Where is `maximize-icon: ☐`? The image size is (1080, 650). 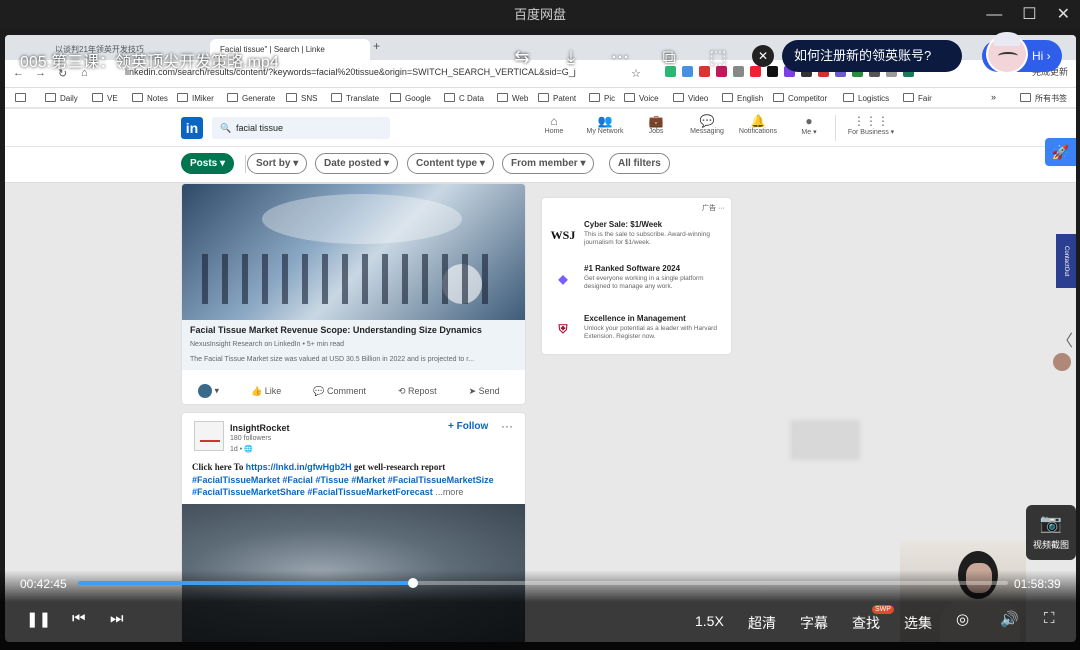 maximize-icon: ☐ is located at coordinates (1029, 15).